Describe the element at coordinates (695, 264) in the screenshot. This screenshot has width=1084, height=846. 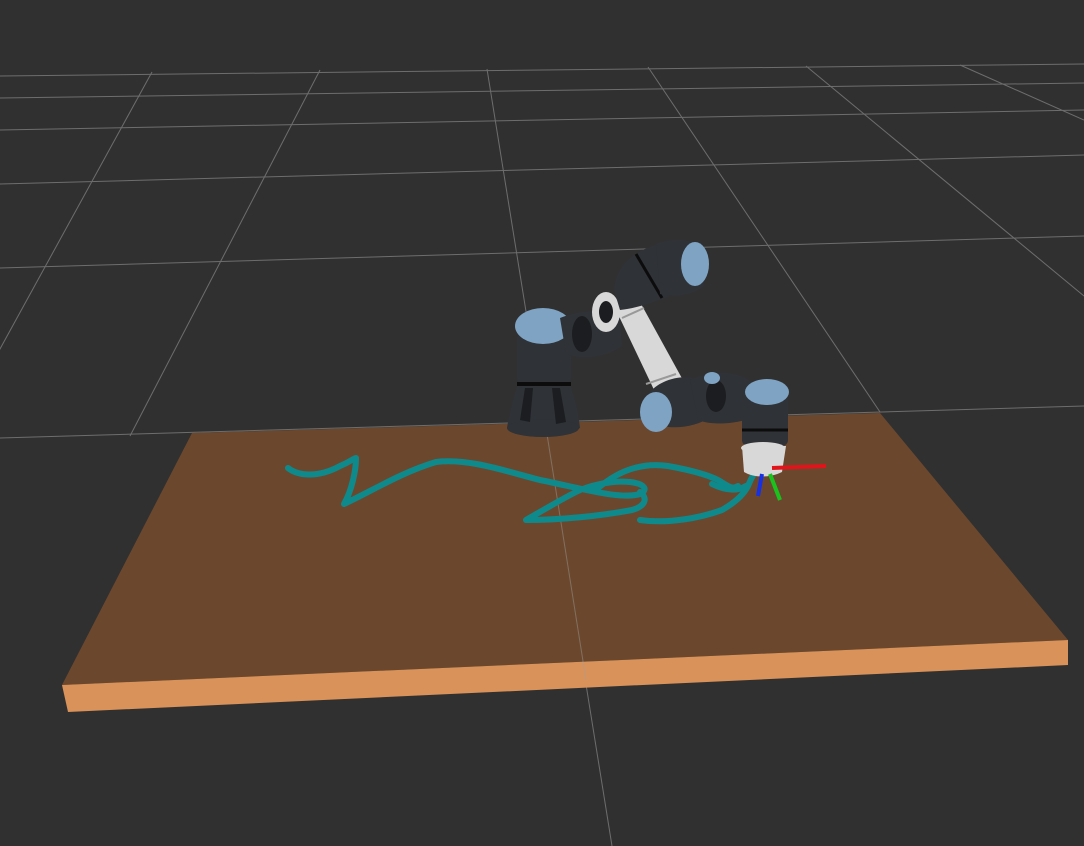
I see `elbow-joint-cap` at that location.